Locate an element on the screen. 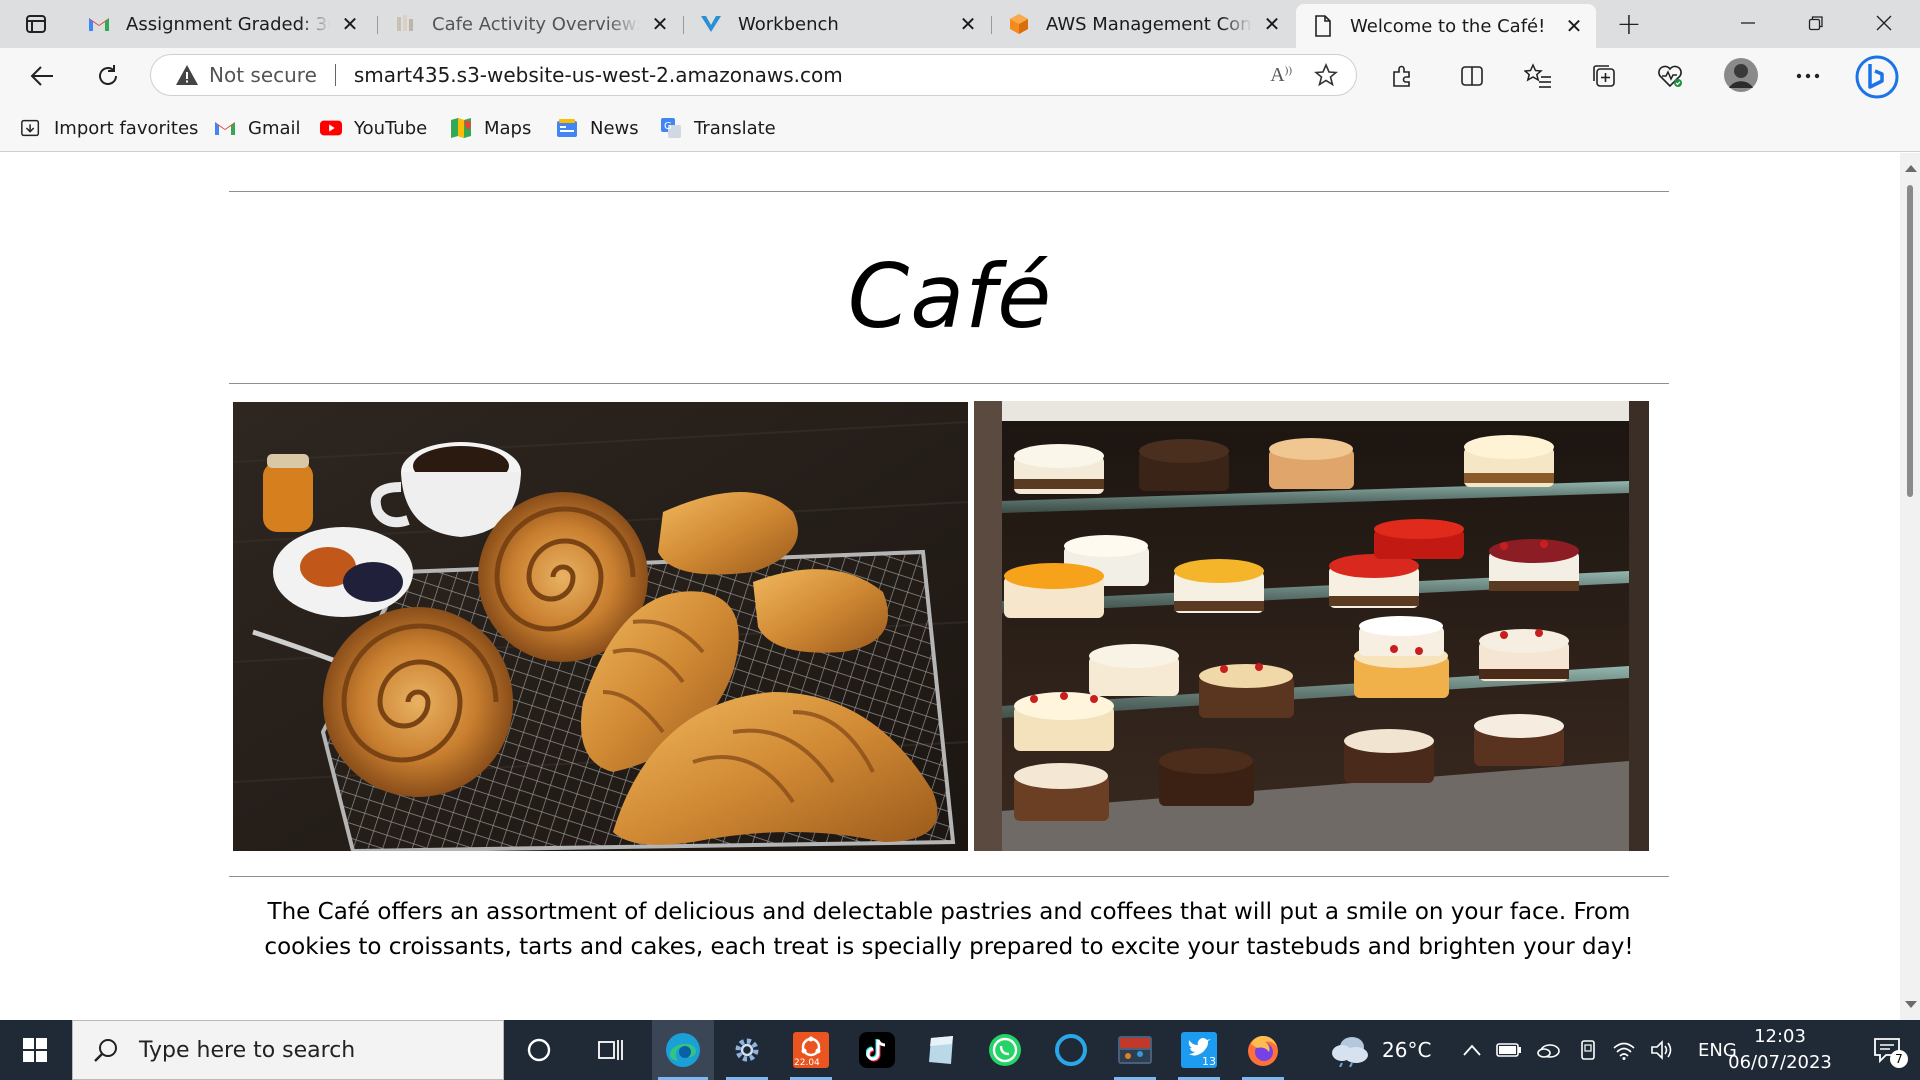 This screenshot has width=1920, height=1080. device-icon is located at coordinates (1588, 1050).